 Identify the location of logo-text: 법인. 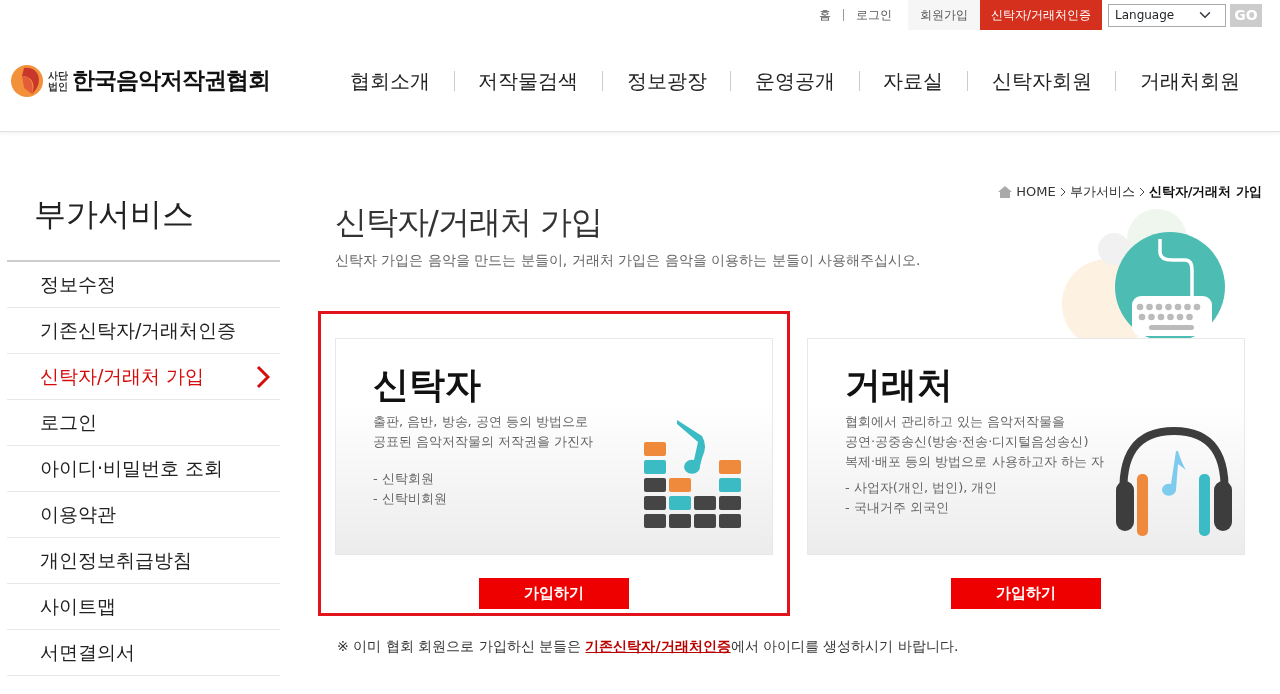
(58, 86).